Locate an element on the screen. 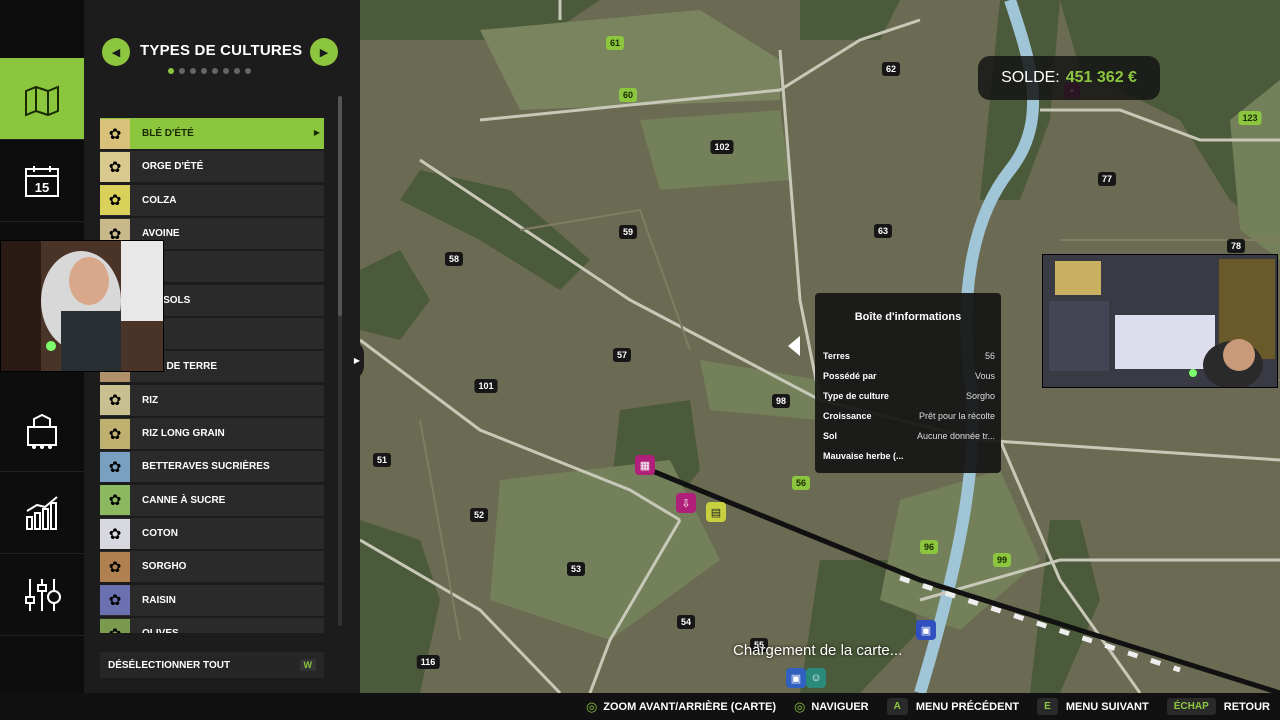 This screenshot has height=720, width=1280. page-indicator is located at coordinates (209, 71).